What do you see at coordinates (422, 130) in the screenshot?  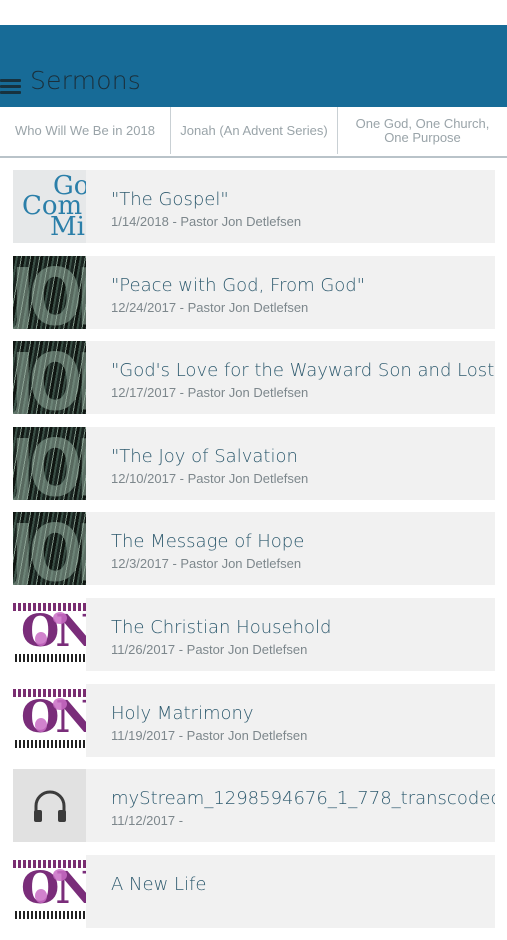 I see `tab-one-god-one-church: One God, One Church, One Purpose` at bounding box center [422, 130].